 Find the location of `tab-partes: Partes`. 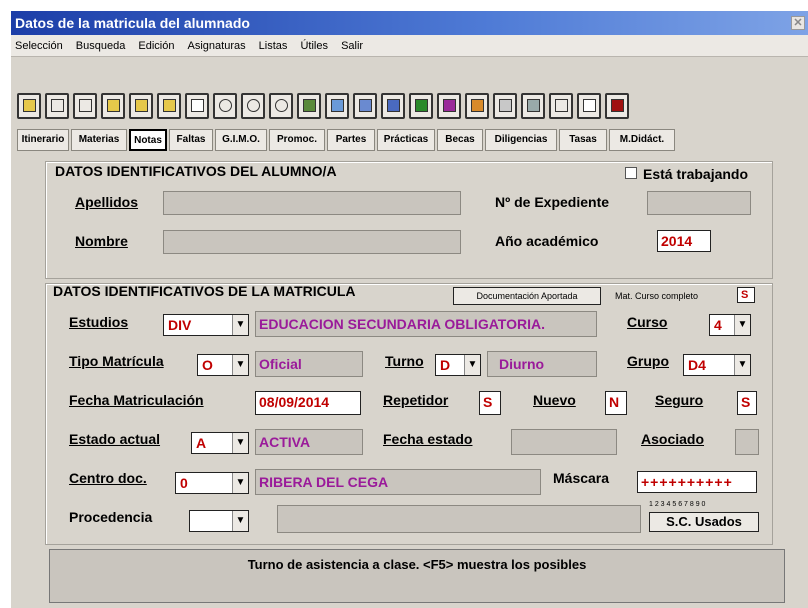

tab-partes: Partes is located at coordinates (351, 140).